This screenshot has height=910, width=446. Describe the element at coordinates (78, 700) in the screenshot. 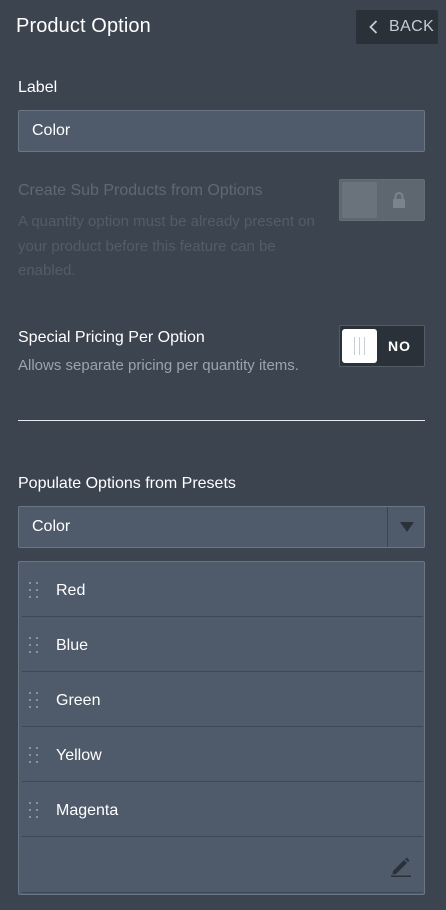

I see `option-label: Green` at that location.